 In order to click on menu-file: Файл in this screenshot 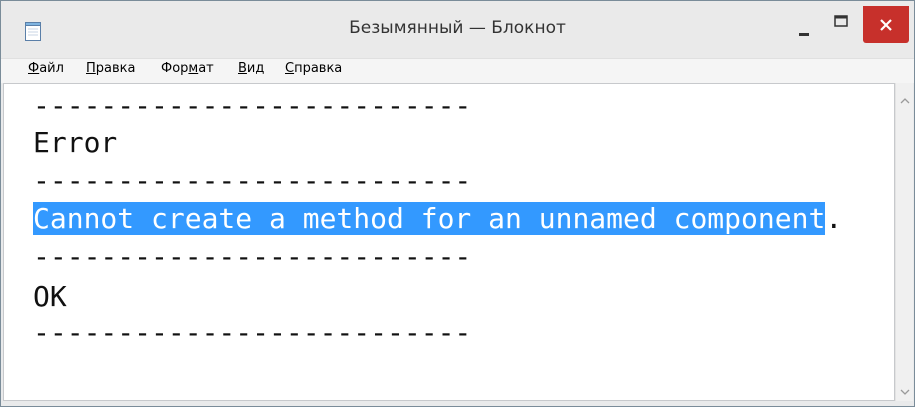, I will do `click(46, 68)`.